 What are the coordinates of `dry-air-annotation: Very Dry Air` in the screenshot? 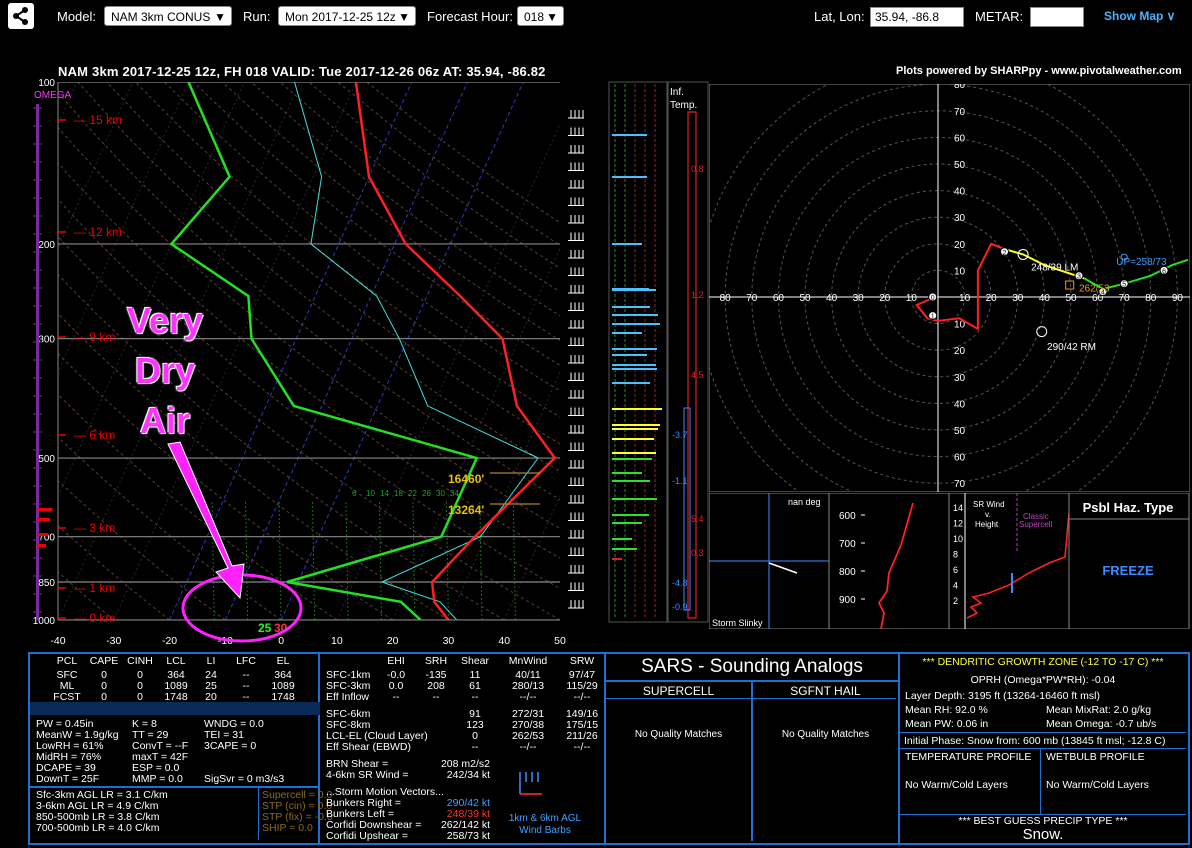 It's located at (165, 371).